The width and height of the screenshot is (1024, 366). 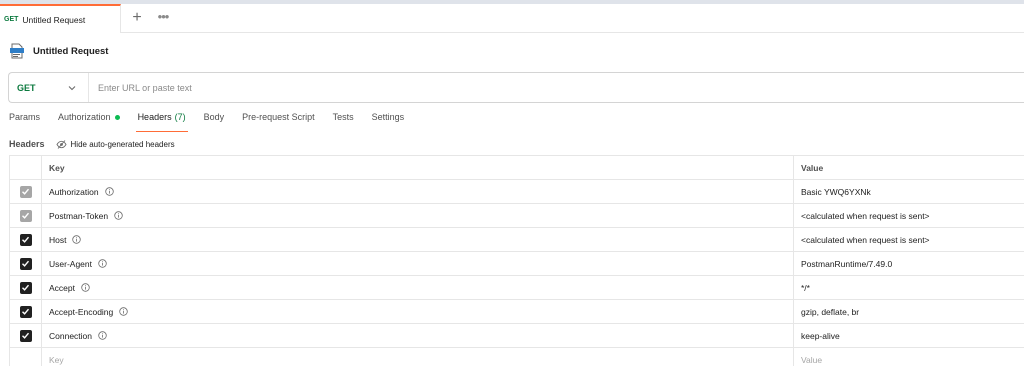 What do you see at coordinates (11, 19) in the screenshot?
I see `tab-method-badge: GET` at bounding box center [11, 19].